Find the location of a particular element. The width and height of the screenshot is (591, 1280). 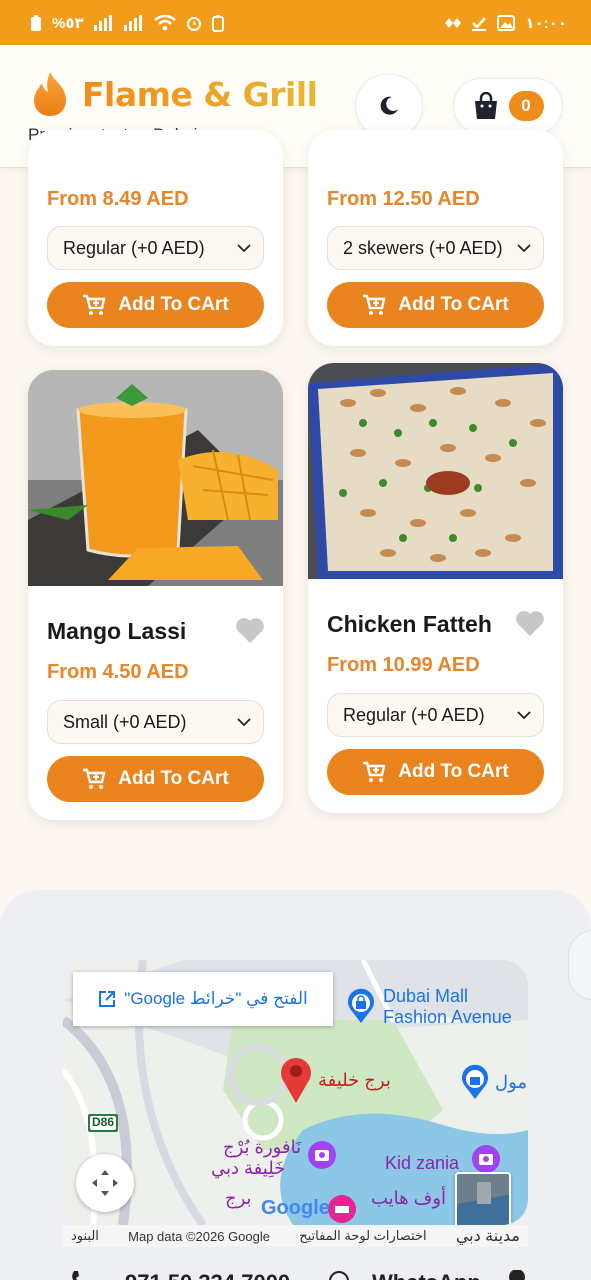

signal-2-icon is located at coordinates (132, 22).